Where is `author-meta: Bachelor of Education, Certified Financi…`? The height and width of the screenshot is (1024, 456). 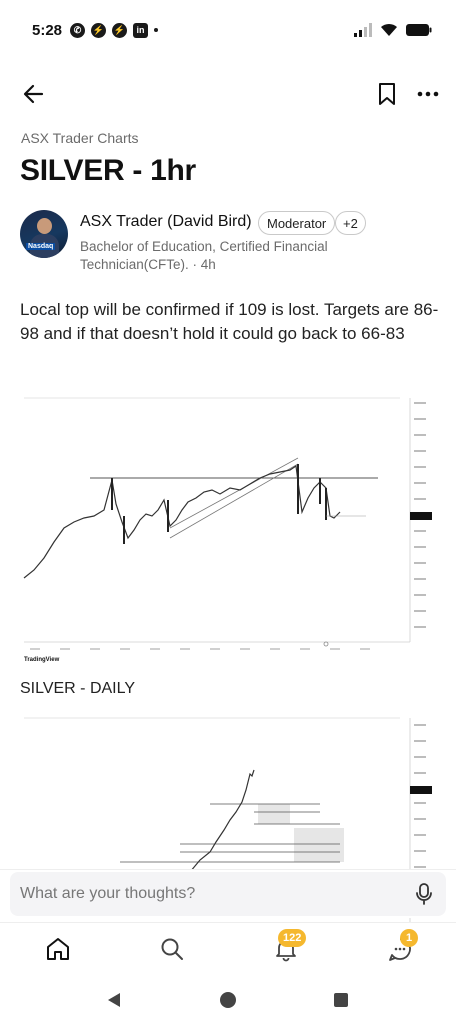
author-meta: Bachelor of Education, Certified Financi… is located at coordinates (204, 255).